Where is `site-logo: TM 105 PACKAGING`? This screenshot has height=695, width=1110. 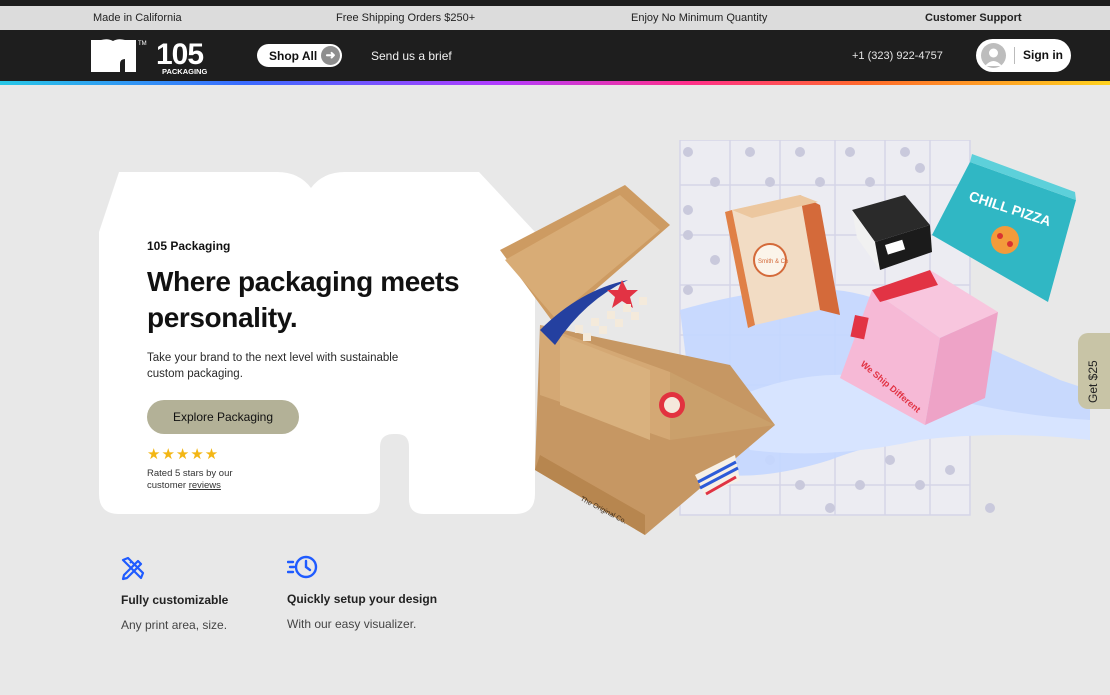 site-logo: TM 105 PACKAGING is located at coordinates (155, 56).